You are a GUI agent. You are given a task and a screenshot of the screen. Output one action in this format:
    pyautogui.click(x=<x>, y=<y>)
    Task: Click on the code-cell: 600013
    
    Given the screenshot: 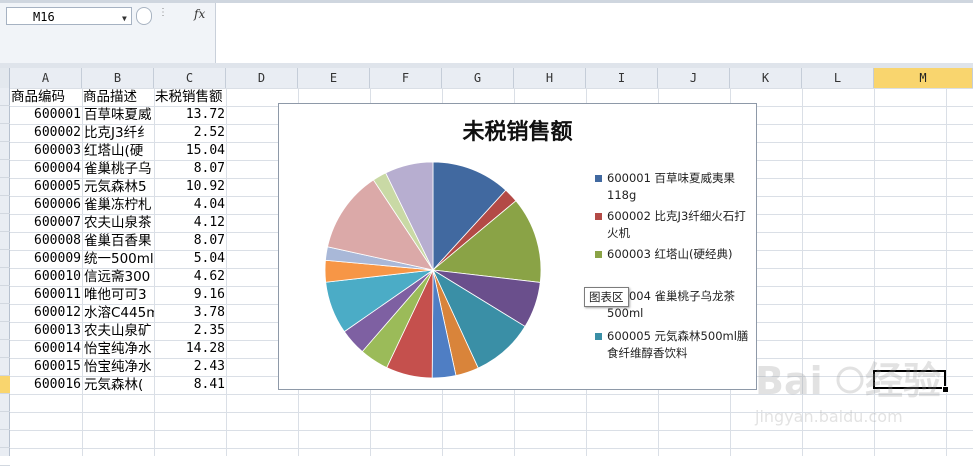 What is the action you would take?
    pyautogui.click(x=46, y=331)
    